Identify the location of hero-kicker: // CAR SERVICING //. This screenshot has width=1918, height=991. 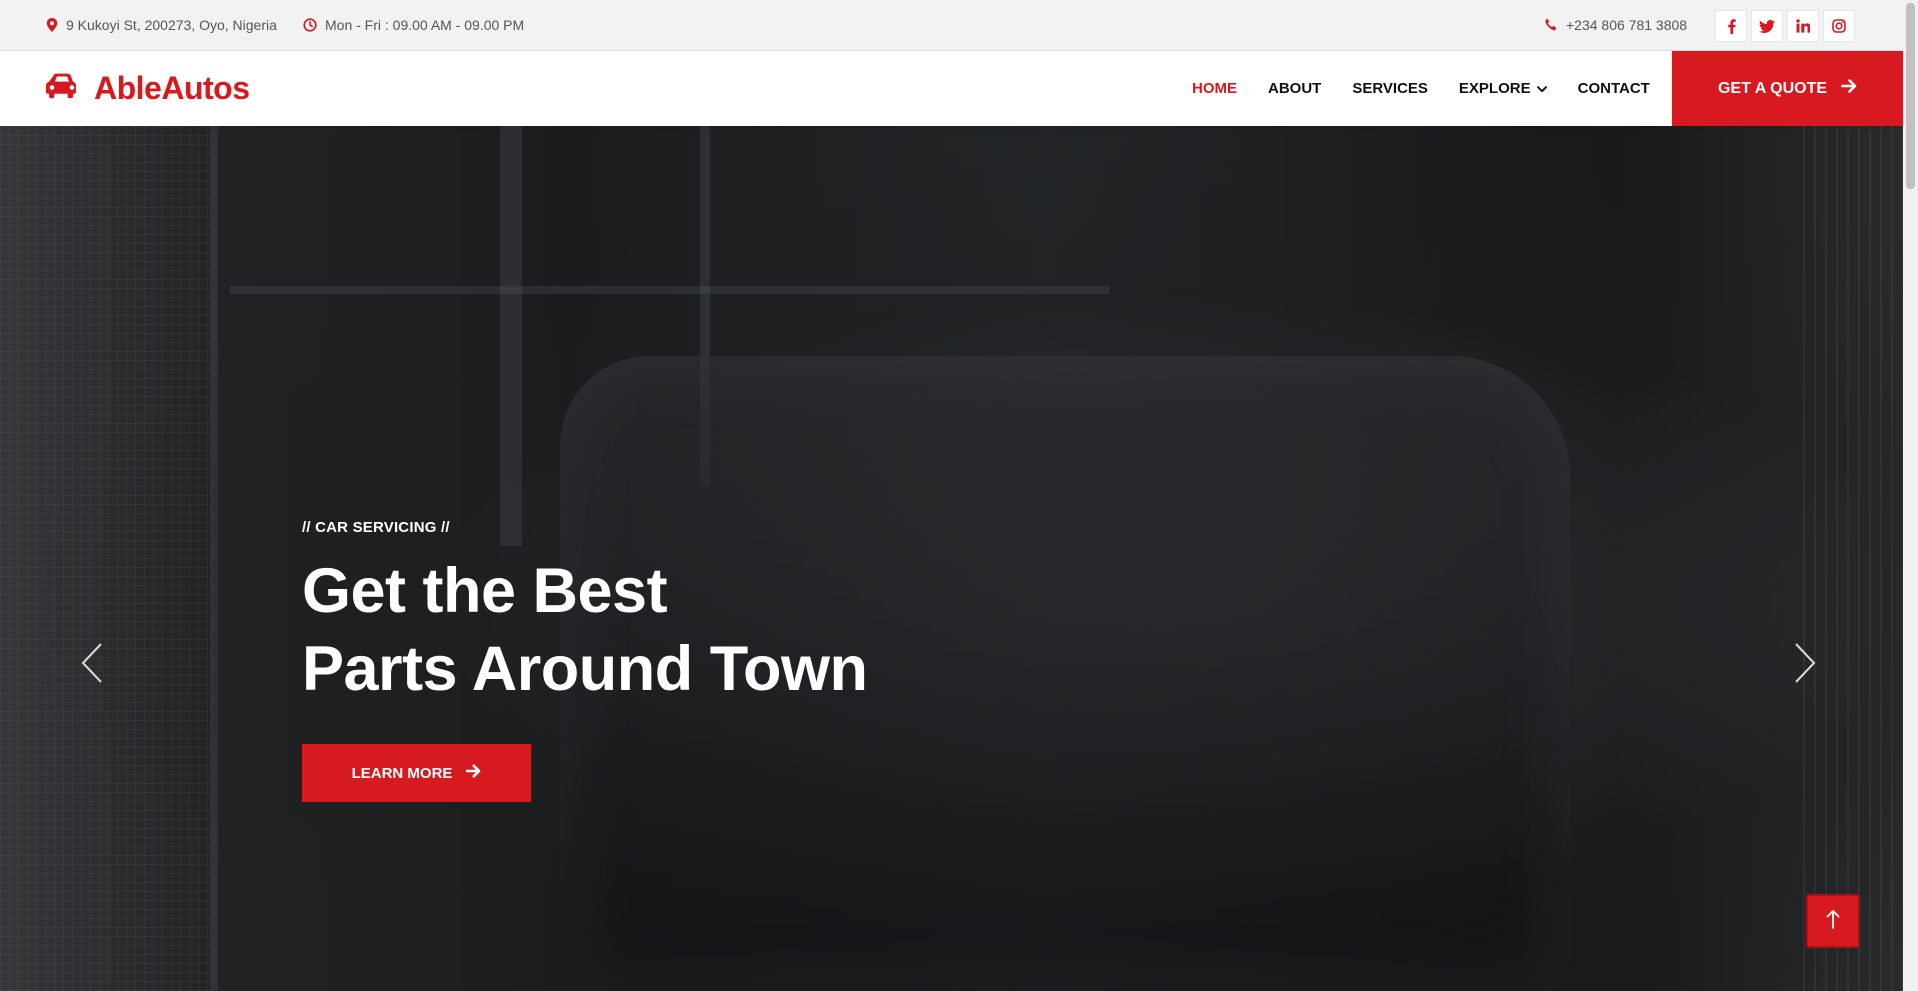
(376, 527).